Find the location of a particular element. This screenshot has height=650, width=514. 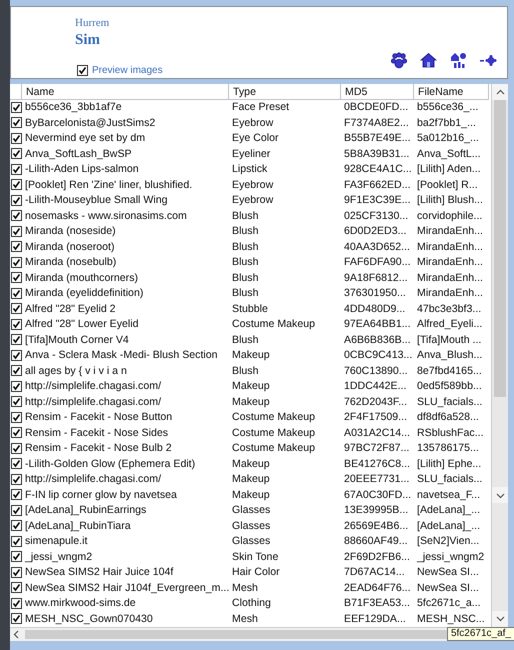

name-cell-text: [AdeLana]_RubinEarrings is located at coordinates (86, 510).